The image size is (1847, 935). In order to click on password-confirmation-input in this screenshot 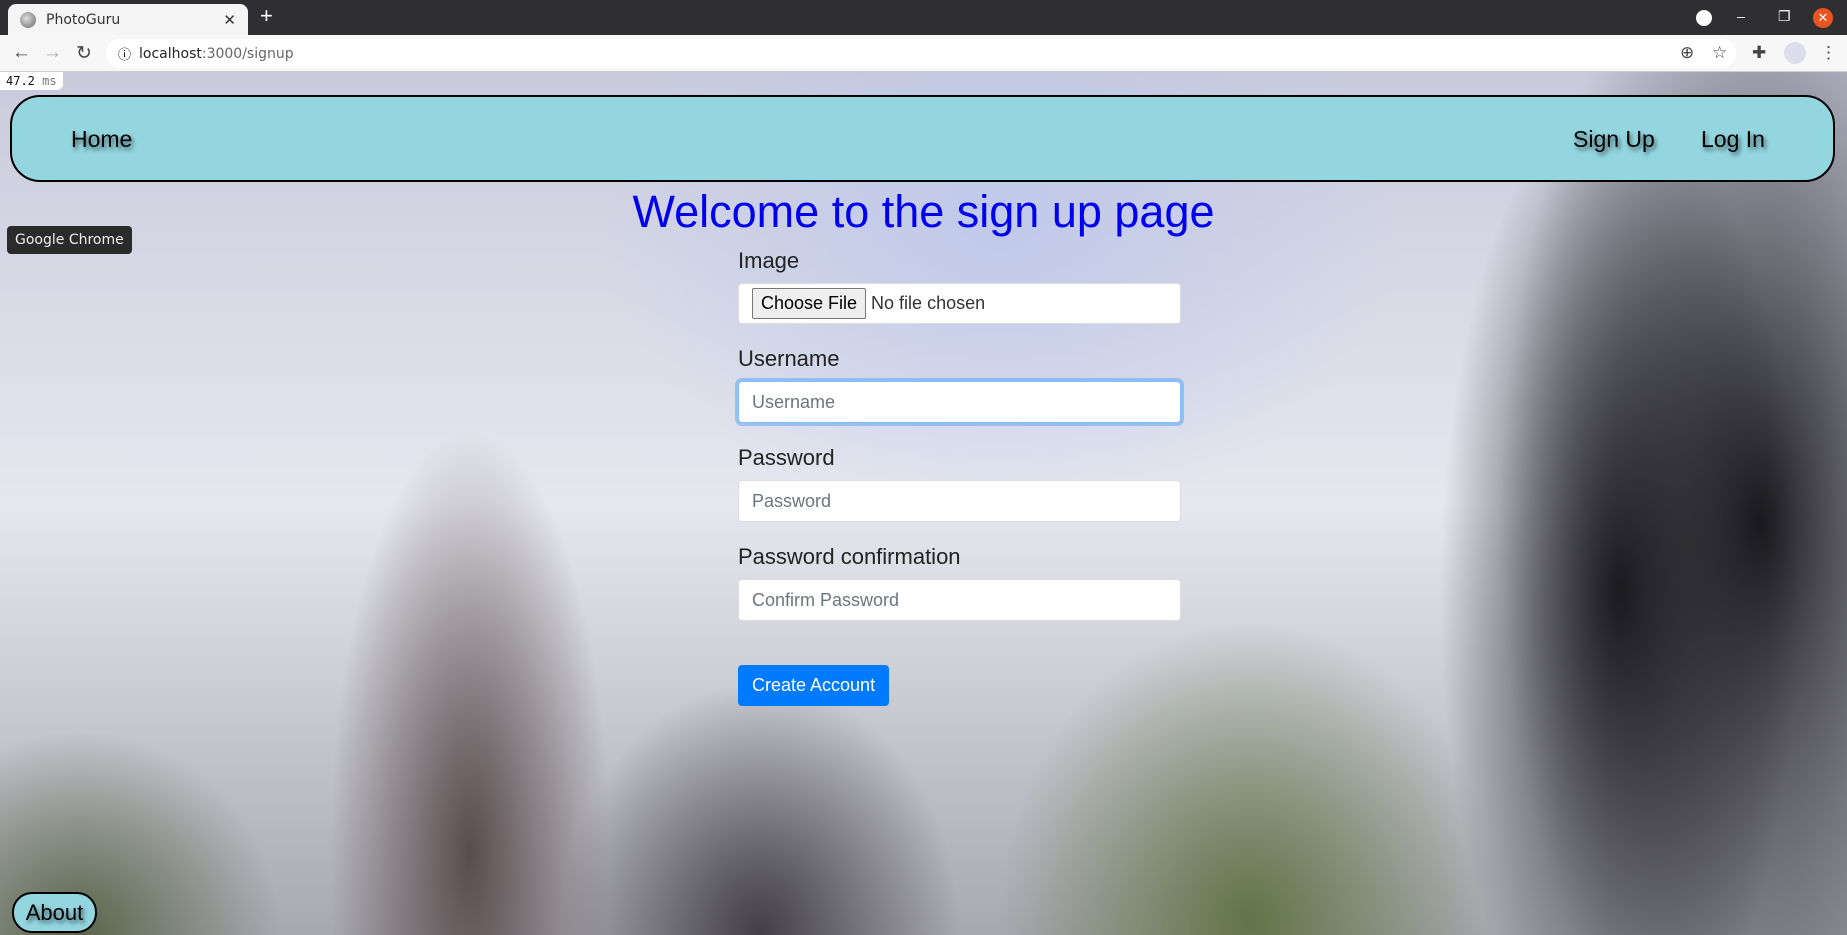, I will do `click(959, 600)`.